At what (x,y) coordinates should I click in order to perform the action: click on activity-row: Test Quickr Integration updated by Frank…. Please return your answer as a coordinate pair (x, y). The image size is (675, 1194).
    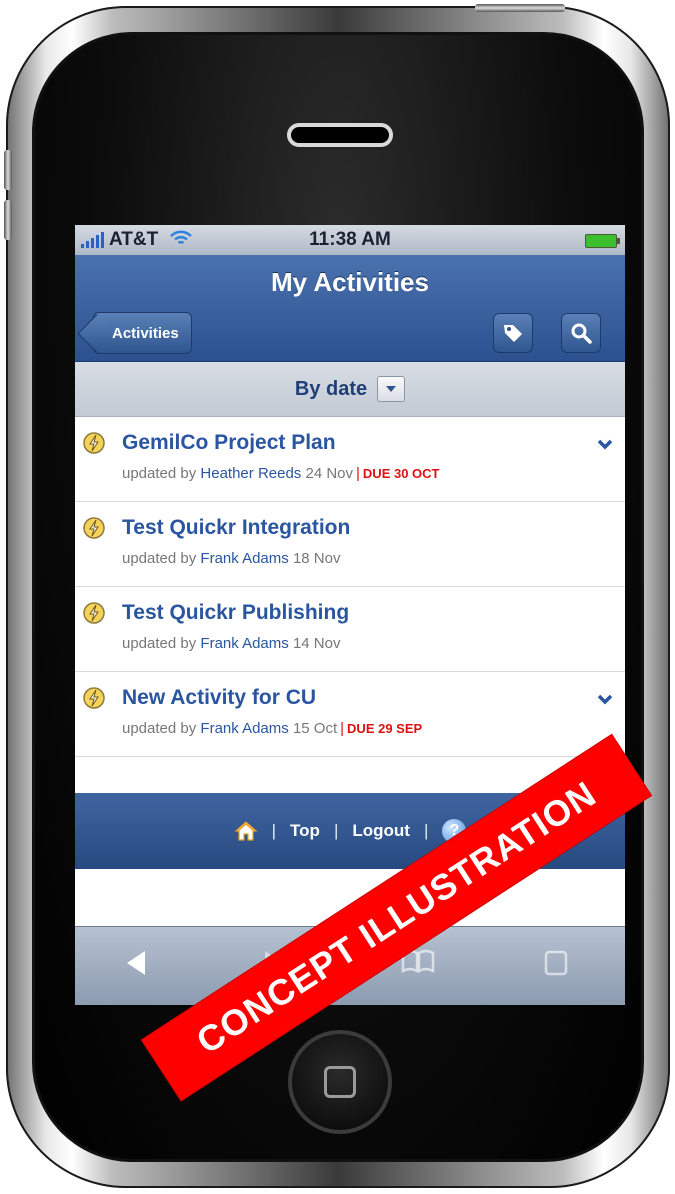
    Looking at the image, I should click on (350, 544).